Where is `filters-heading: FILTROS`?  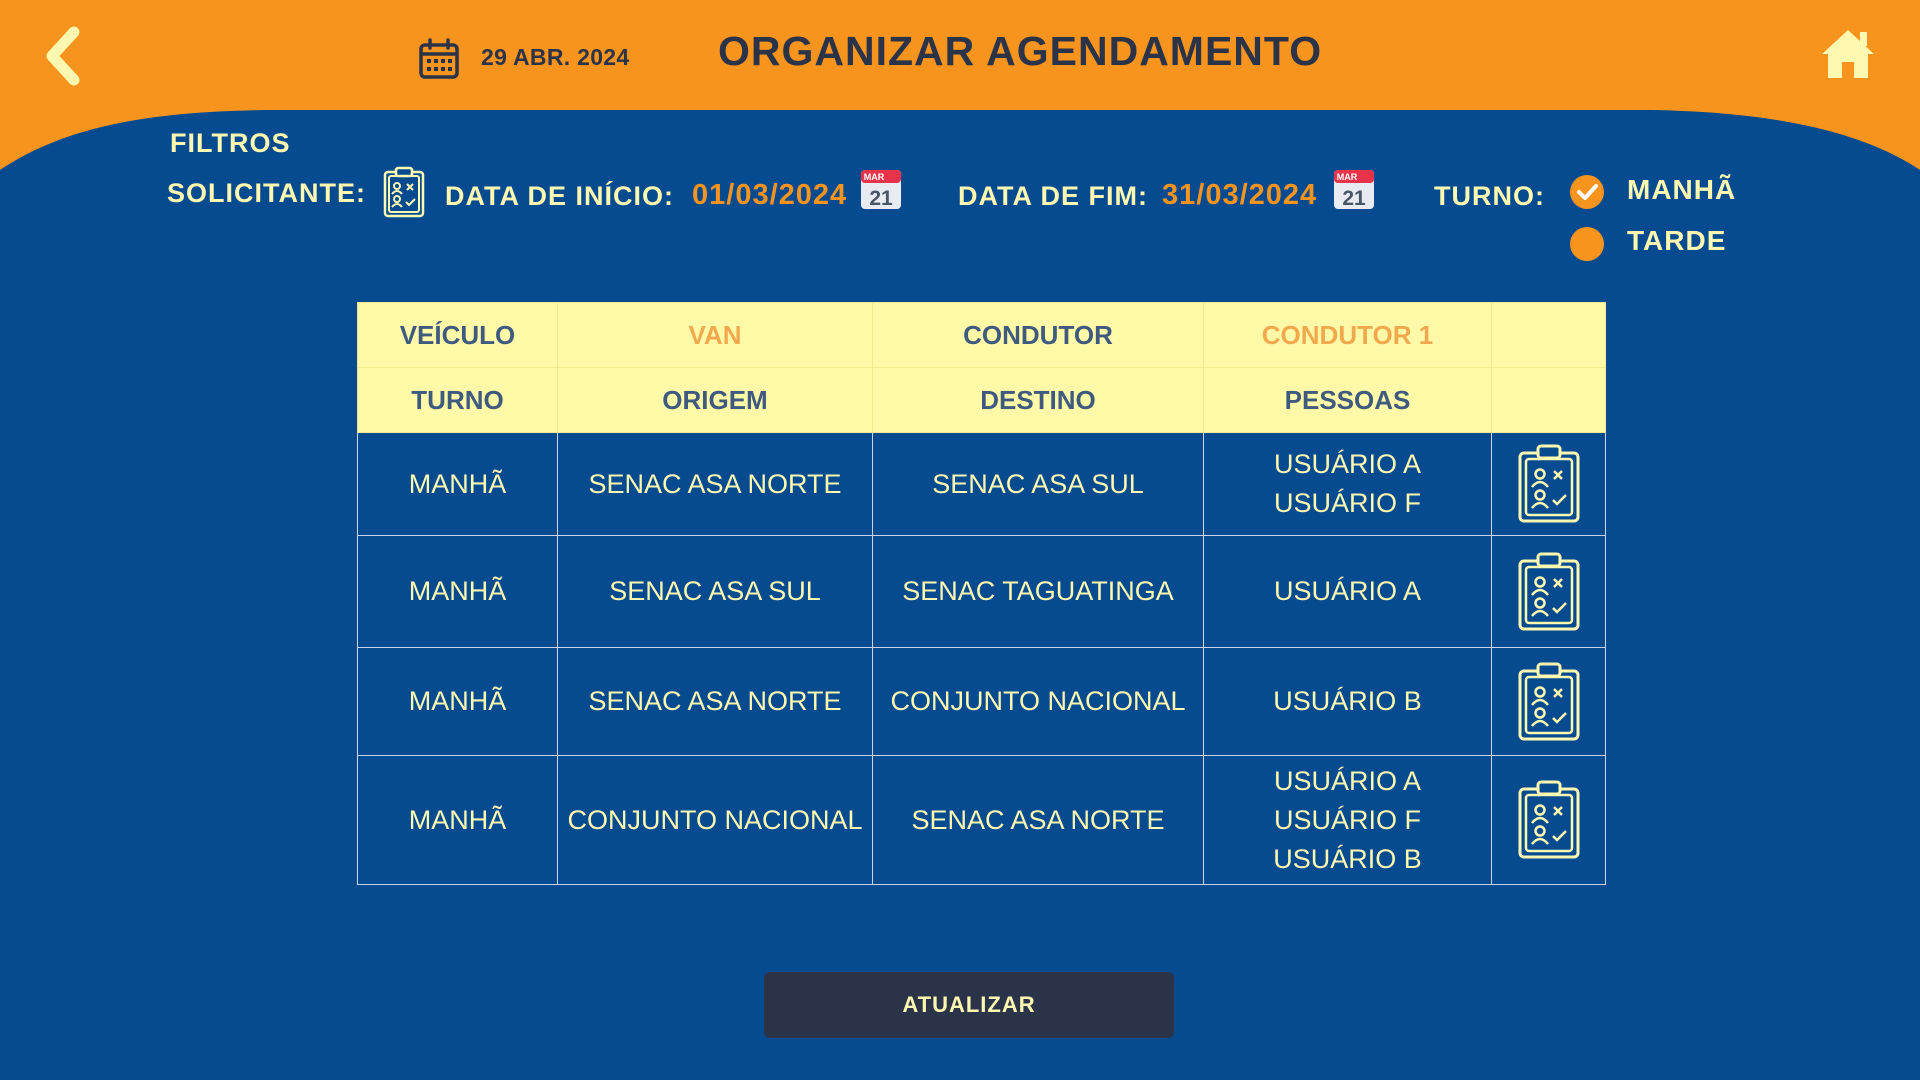 filters-heading: FILTROS is located at coordinates (230, 143).